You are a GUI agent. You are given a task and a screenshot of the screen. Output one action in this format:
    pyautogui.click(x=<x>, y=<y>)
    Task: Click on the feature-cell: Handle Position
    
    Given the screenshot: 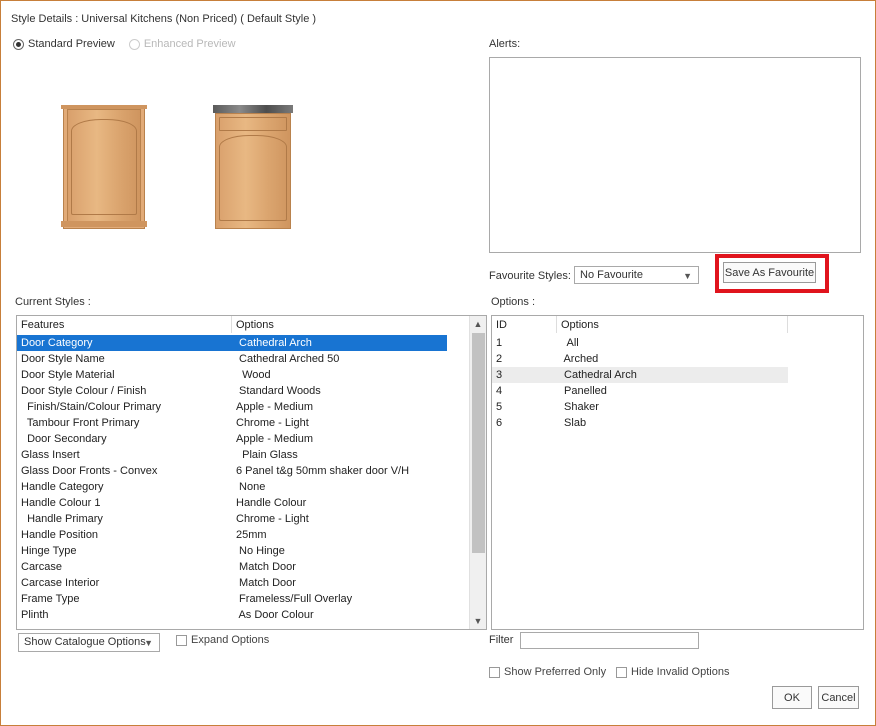 What is the action you would take?
    pyautogui.click(x=60, y=535)
    